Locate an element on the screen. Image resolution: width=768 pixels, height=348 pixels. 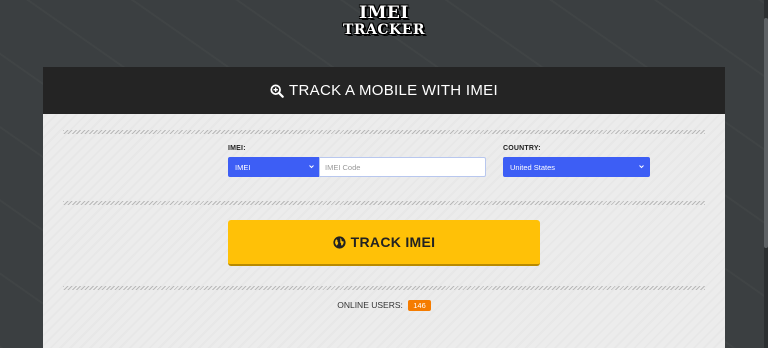
imei-type-value: IMEI is located at coordinates (243, 167).